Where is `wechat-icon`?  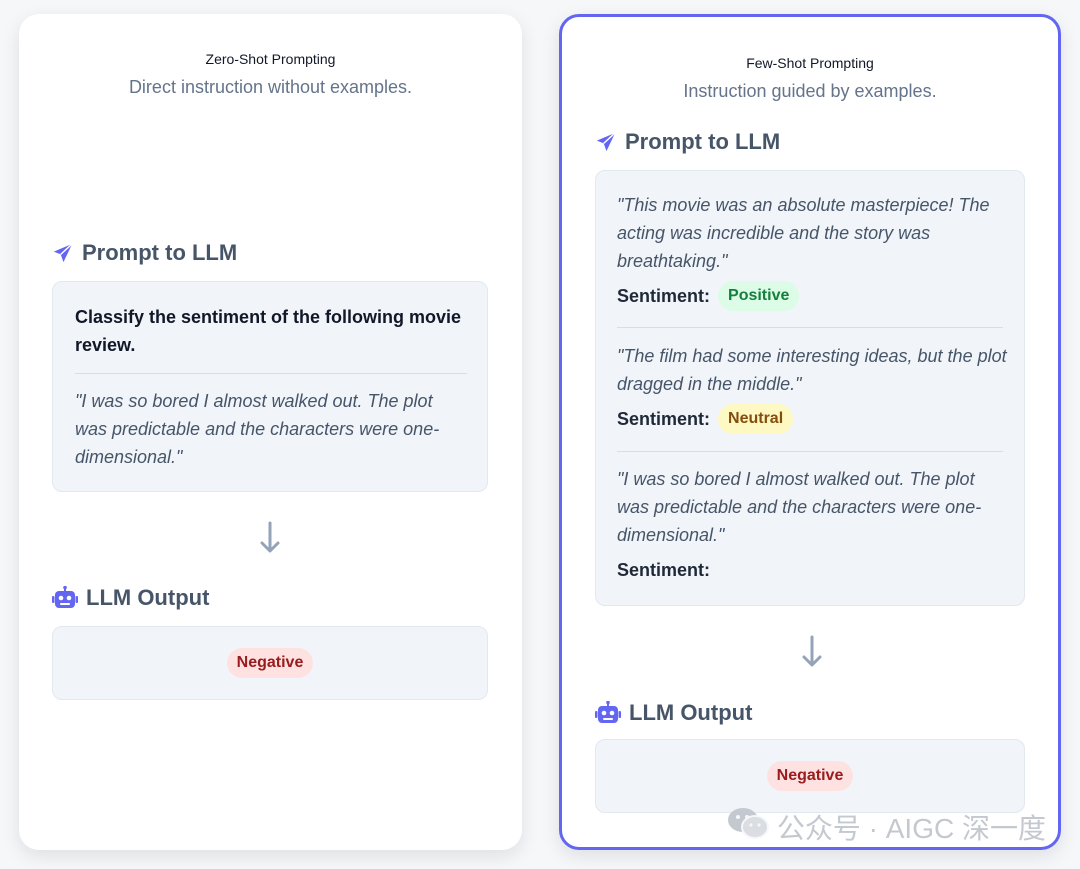 wechat-icon is located at coordinates (748, 826).